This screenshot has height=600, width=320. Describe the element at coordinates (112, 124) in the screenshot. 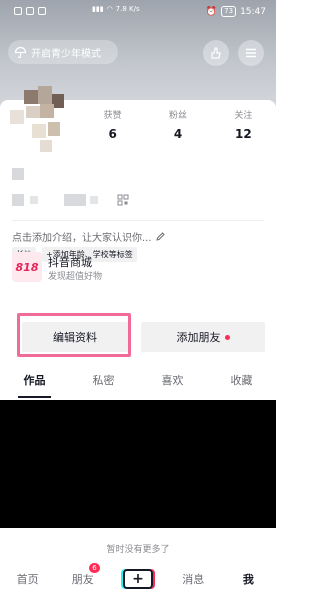

I see `stat-likes: 获赞 6` at that location.